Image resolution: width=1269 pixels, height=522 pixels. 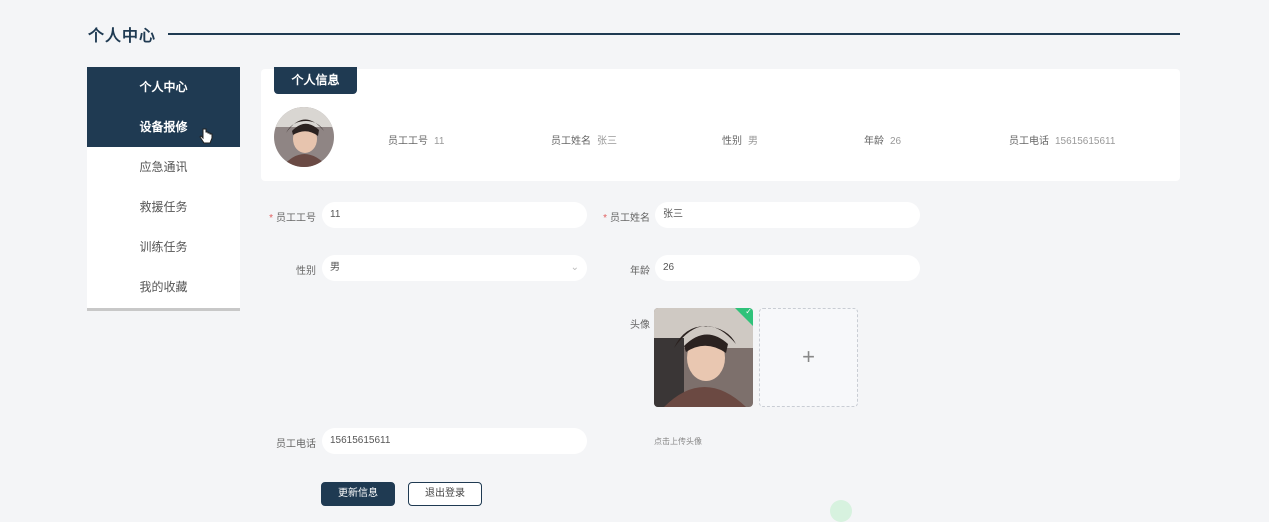 What do you see at coordinates (571, 141) in the screenshot?
I see `info-emp-name-label: 员工姓名` at bounding box center [571, 141].